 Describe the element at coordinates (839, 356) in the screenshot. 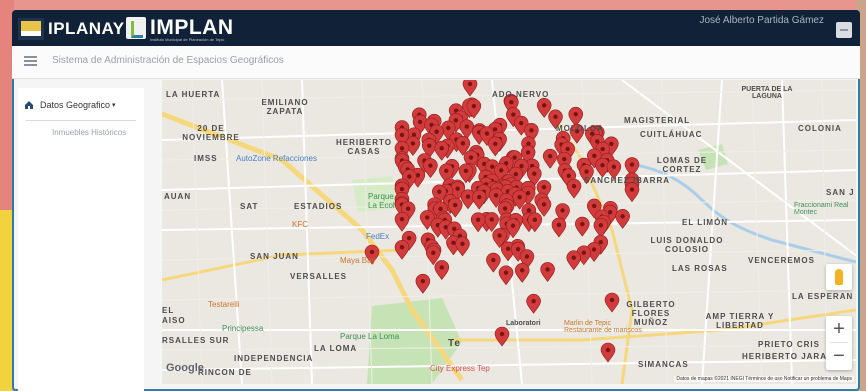

I see `zoom-out-button: −` at that location.